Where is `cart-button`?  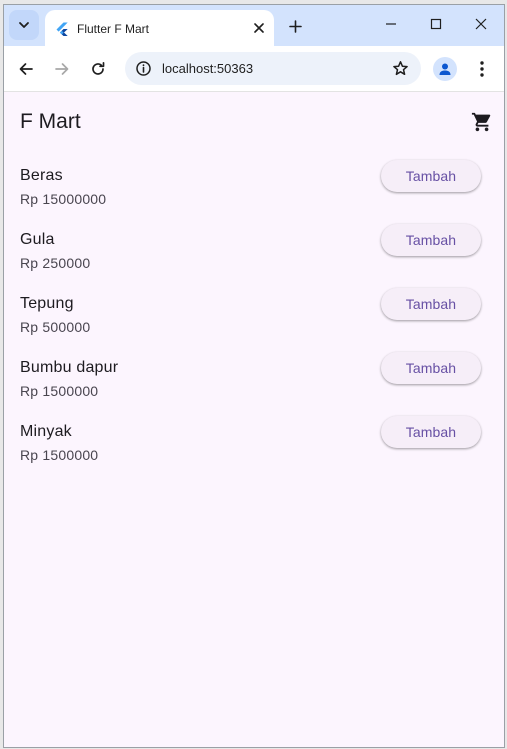 cart-button is located at coordinates (482, 122).